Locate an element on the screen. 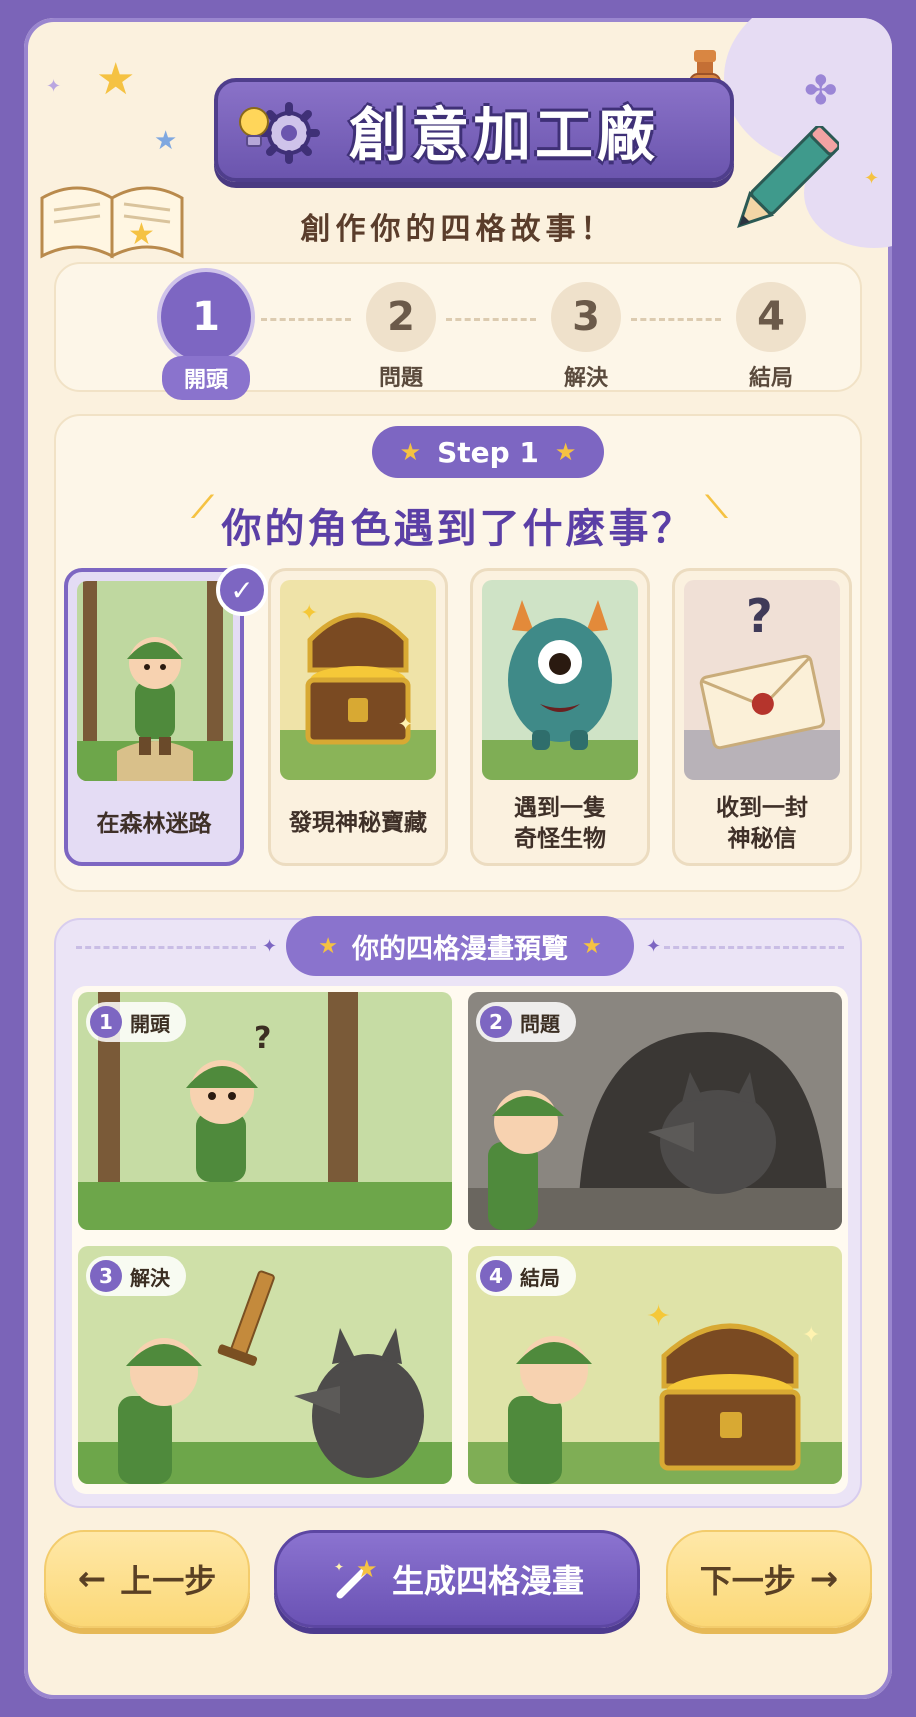  option-label: 收到一封 神秘信 is located at coordinates (762, 823).